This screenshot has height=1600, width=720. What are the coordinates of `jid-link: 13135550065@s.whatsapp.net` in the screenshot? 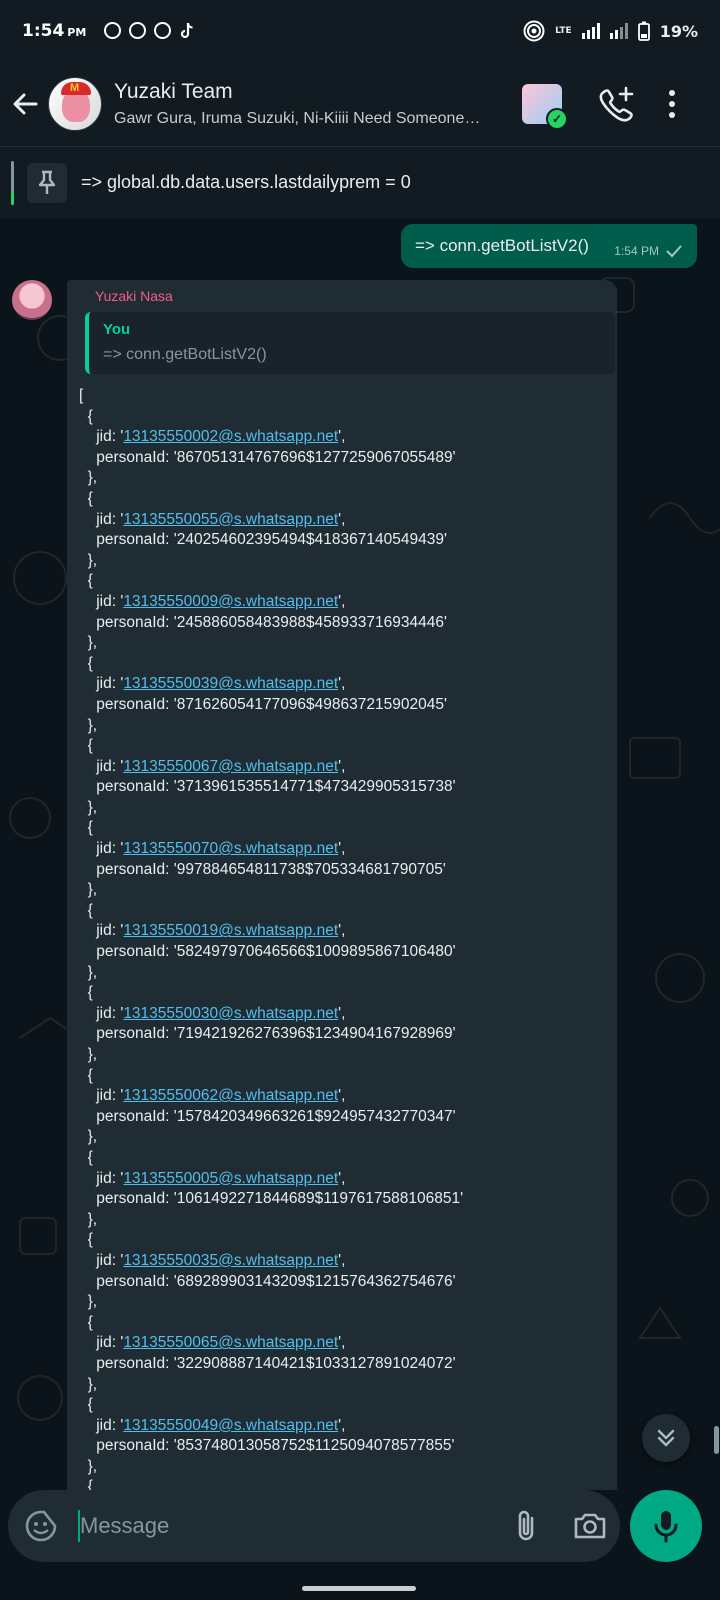 It's located at (230, 1342).